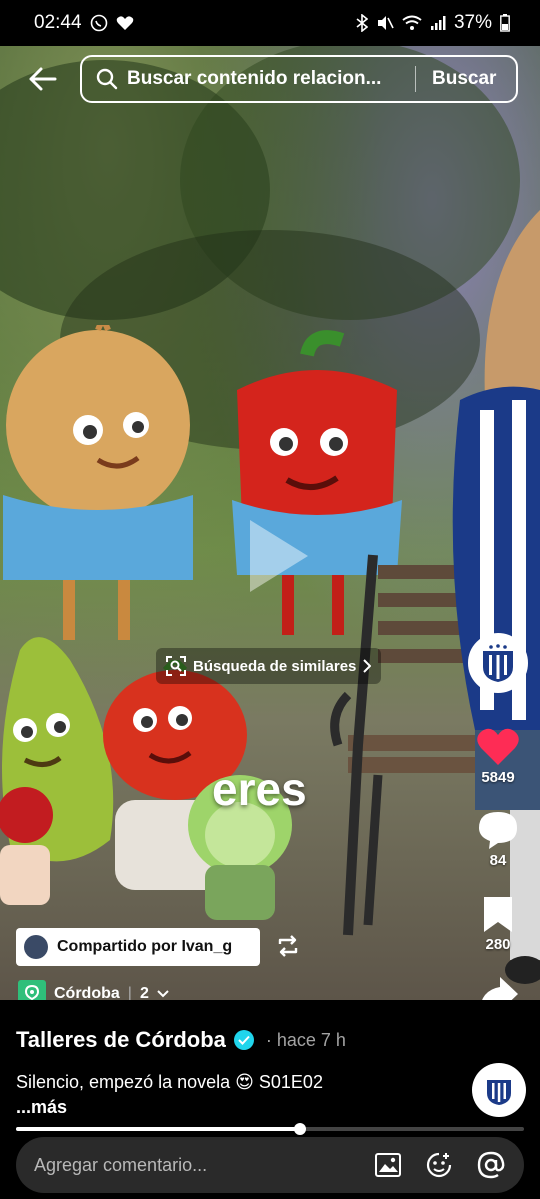 The height and width of the screenshot is (1199, 540). I want to click on more-link: ...más, so click(41, 1107).